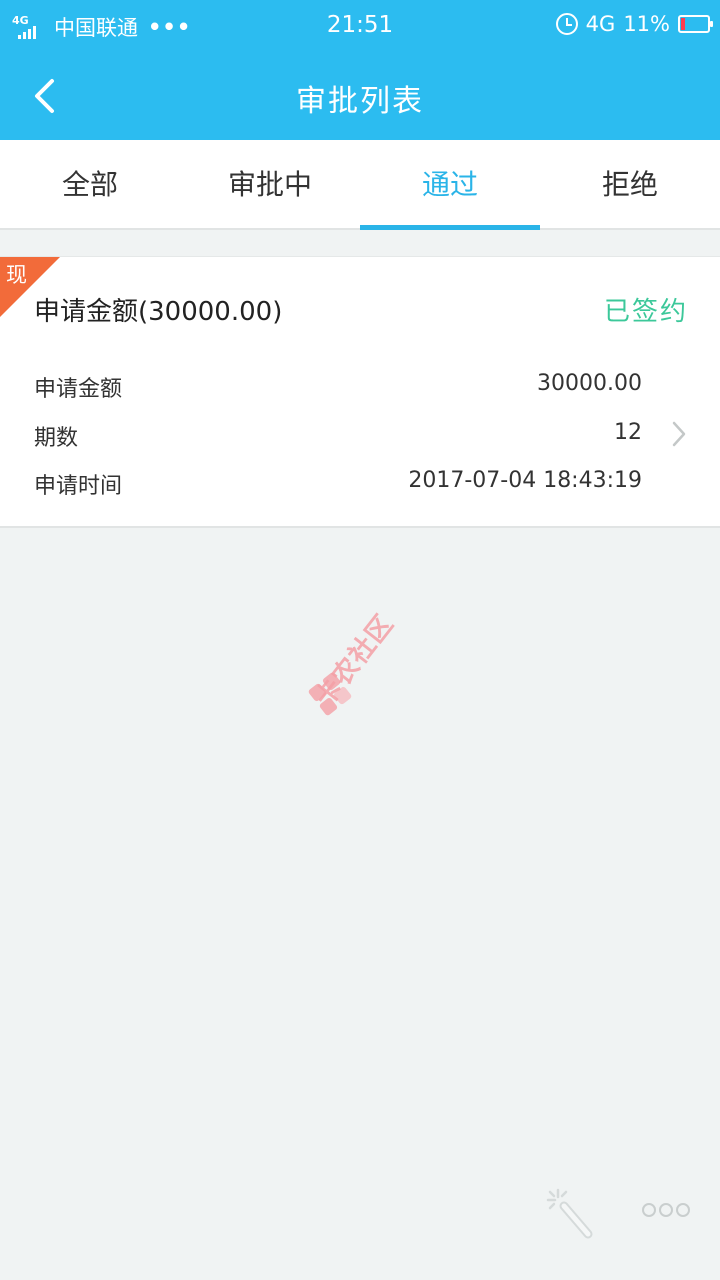 The width and height of the screenshot is (720, 1280). I want to click on chevron-right-icon, so click(679, 434).